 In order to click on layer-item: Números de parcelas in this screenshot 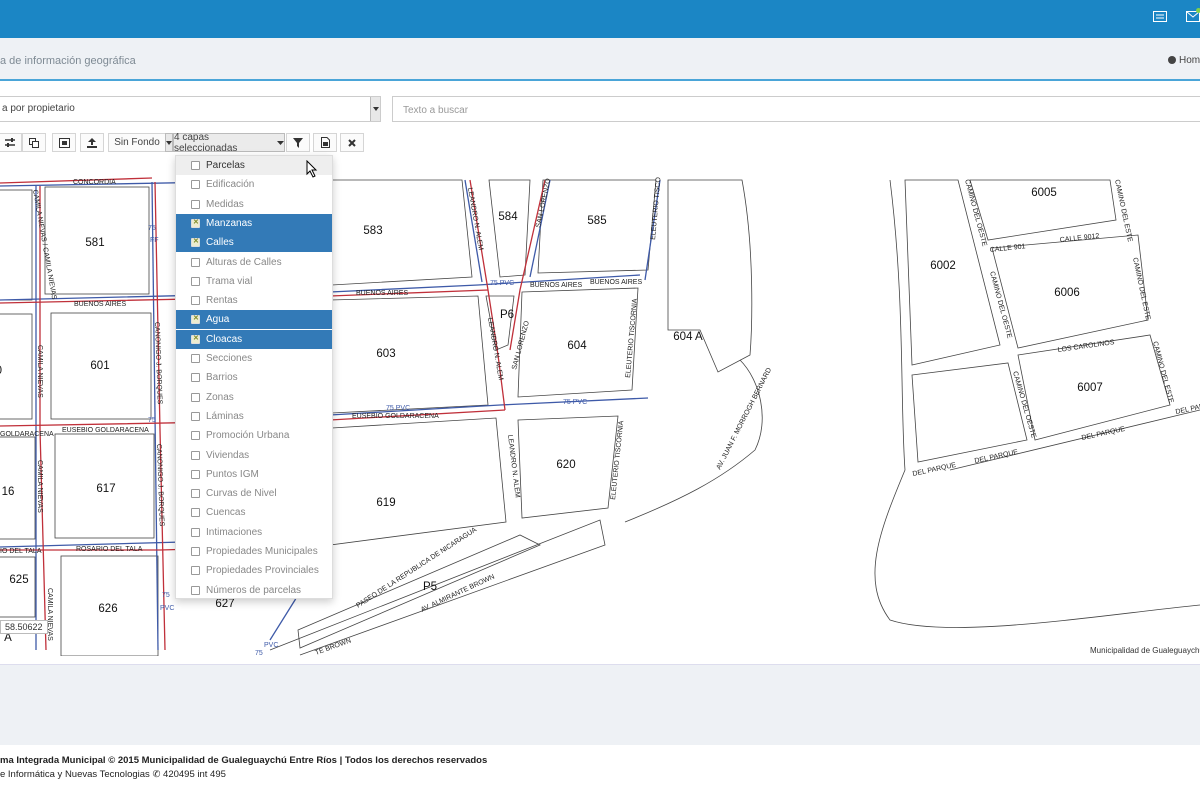, I will do `click(254, 590)`.